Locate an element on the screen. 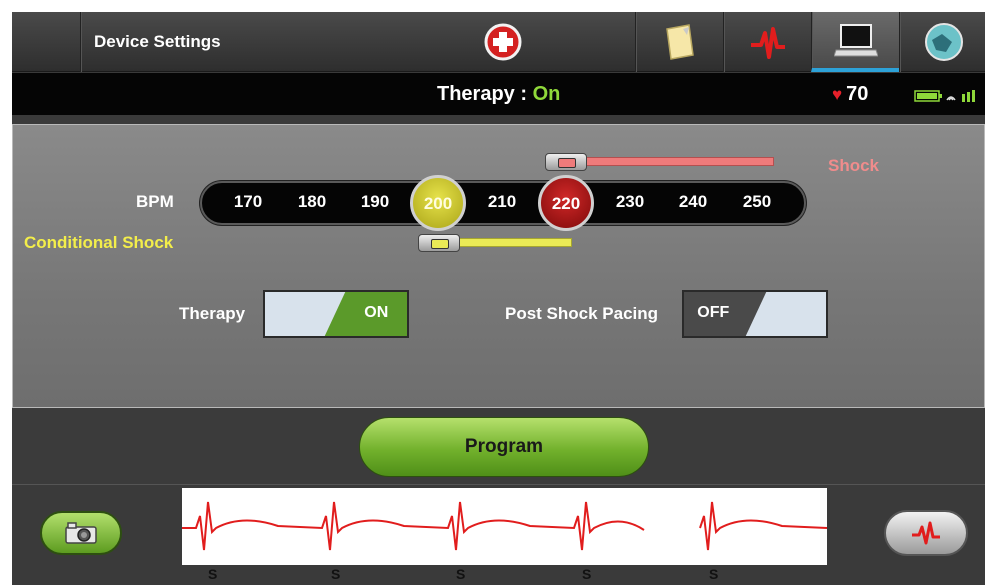 The width and height of the screenshot is (985, 585). shock-label: Shock is located at coordinates (854, 165).